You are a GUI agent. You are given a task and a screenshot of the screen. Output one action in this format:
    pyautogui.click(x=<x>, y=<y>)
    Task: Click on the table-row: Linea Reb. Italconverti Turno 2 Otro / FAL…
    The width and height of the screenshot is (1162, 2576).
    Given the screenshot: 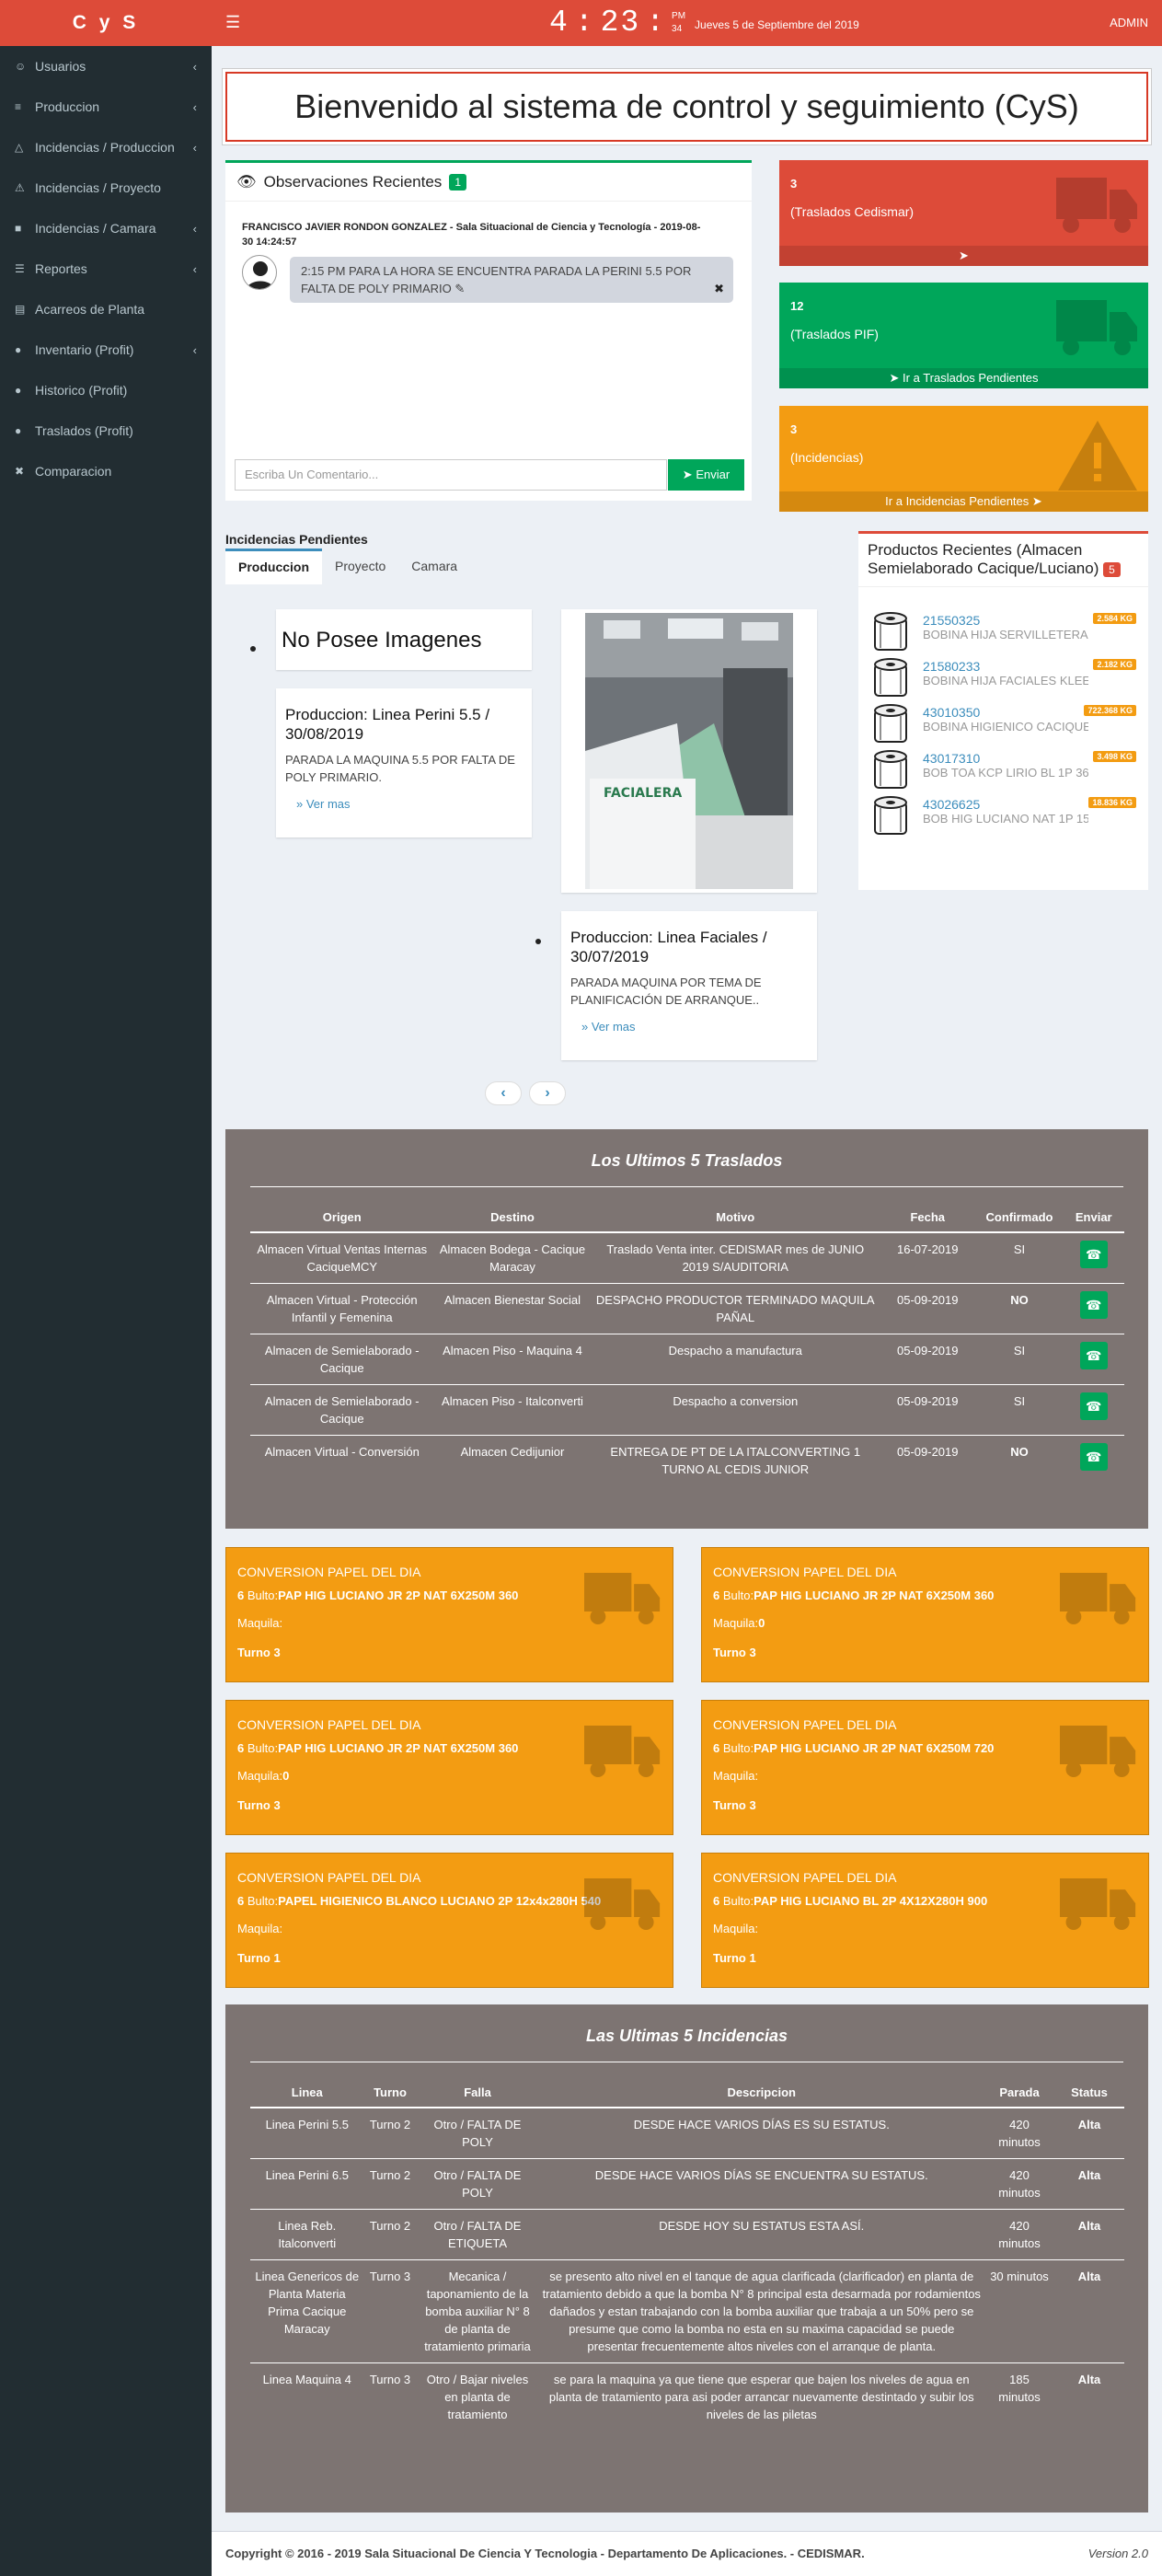 What is the action you would take?
    pyautogui.click(x=687, y=2234)
    